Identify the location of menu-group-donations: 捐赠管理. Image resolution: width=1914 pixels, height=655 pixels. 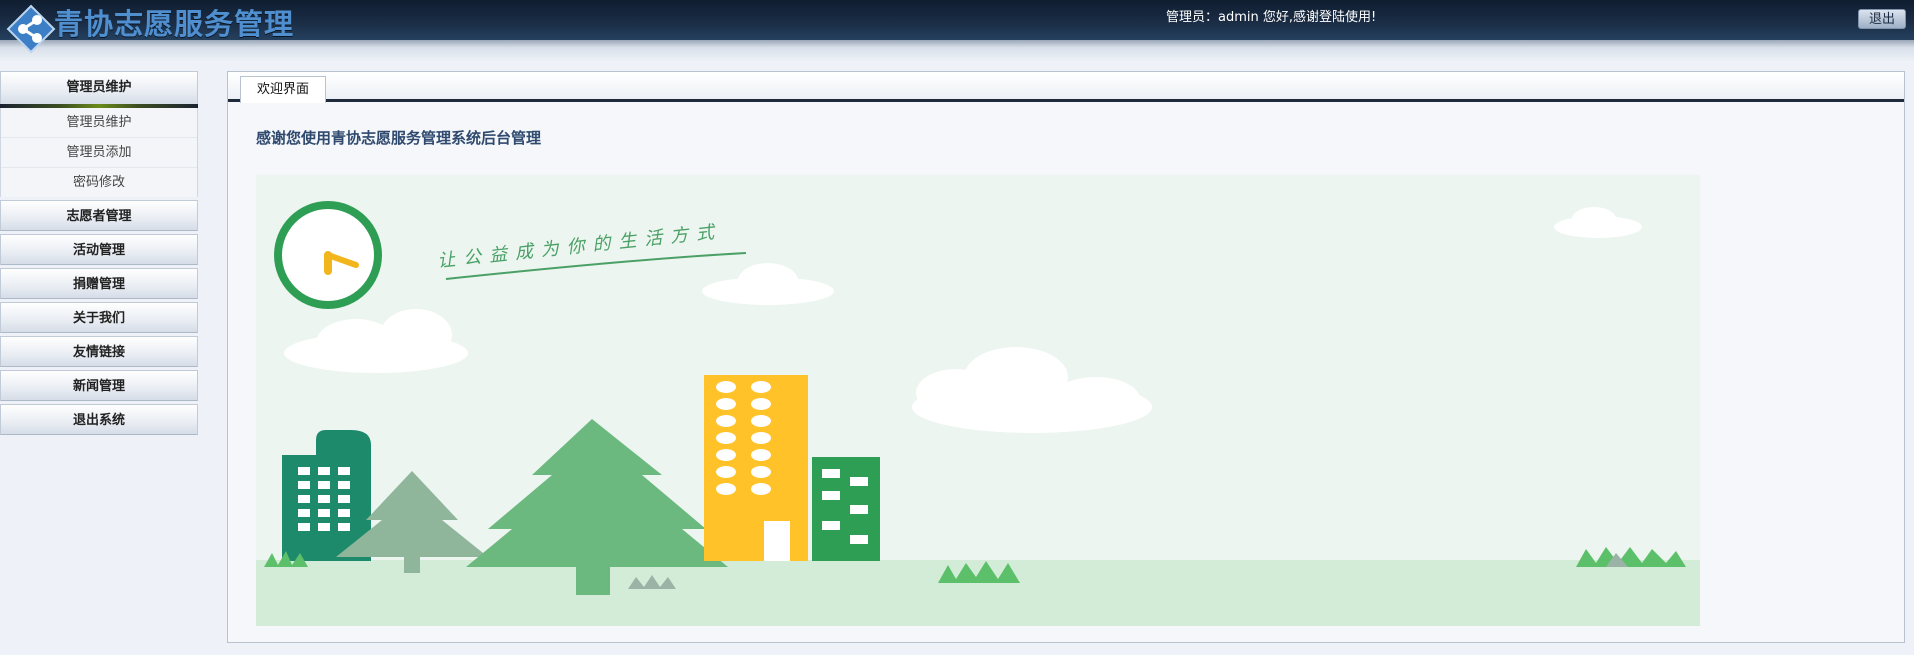
(99, 283).